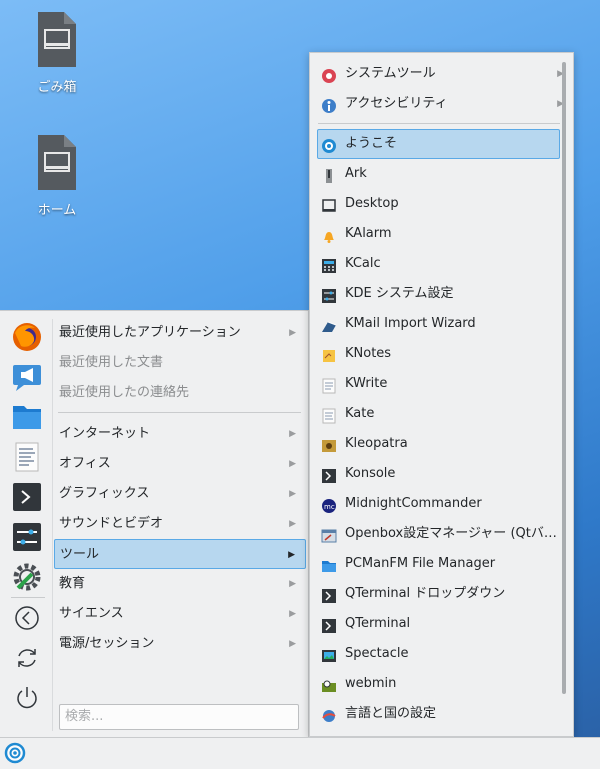 Image resolution: width=600 pixels, height=769 pixels. What do you see at coordinates (300, 753) in the screenshot?
I see `taskbar-panel` at bounding box center [300, 753].